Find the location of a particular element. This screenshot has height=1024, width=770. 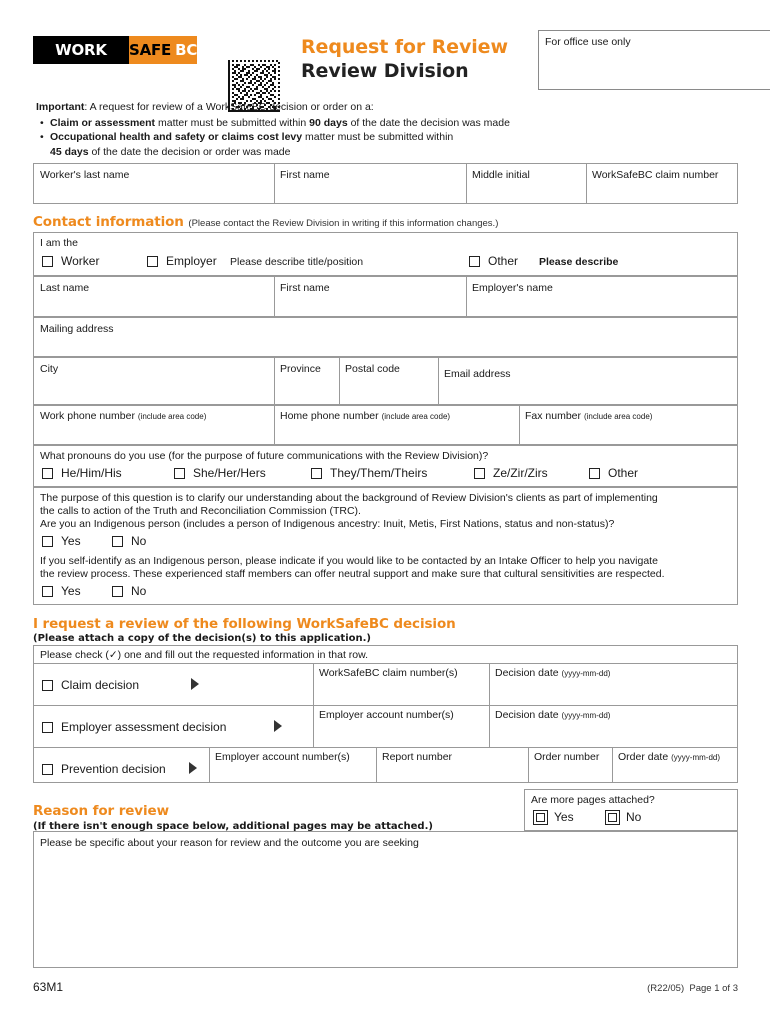

footer-revision: (R22/05) is located at coordinates (666, 988).